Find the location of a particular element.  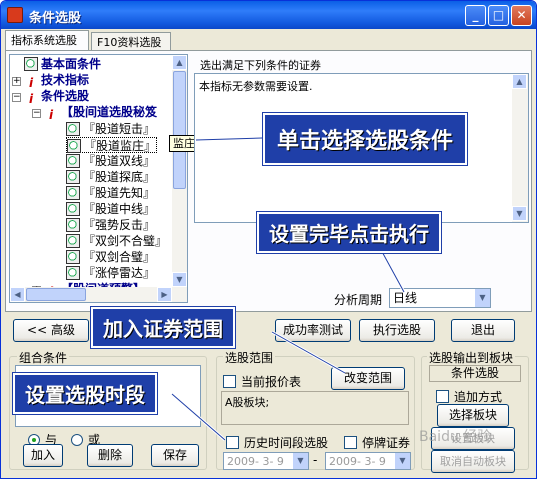

add-button: 加入 is located at coordinates (43, 455).